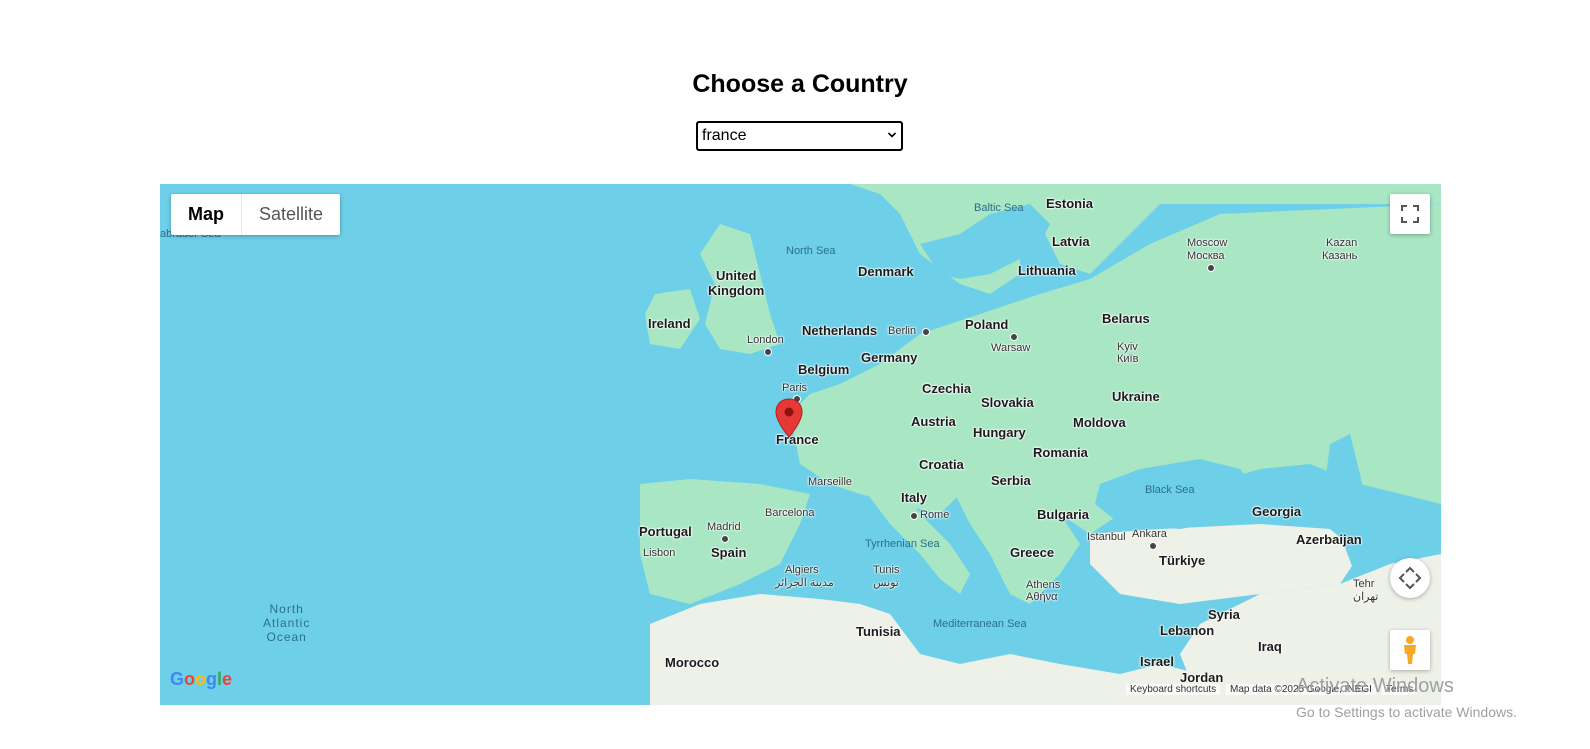 The width and height of the screenshot is (1590, 749). Describe the element at coordinates (886, 570) in the screenshot. I see `label-tunis: Tunis` at that location.